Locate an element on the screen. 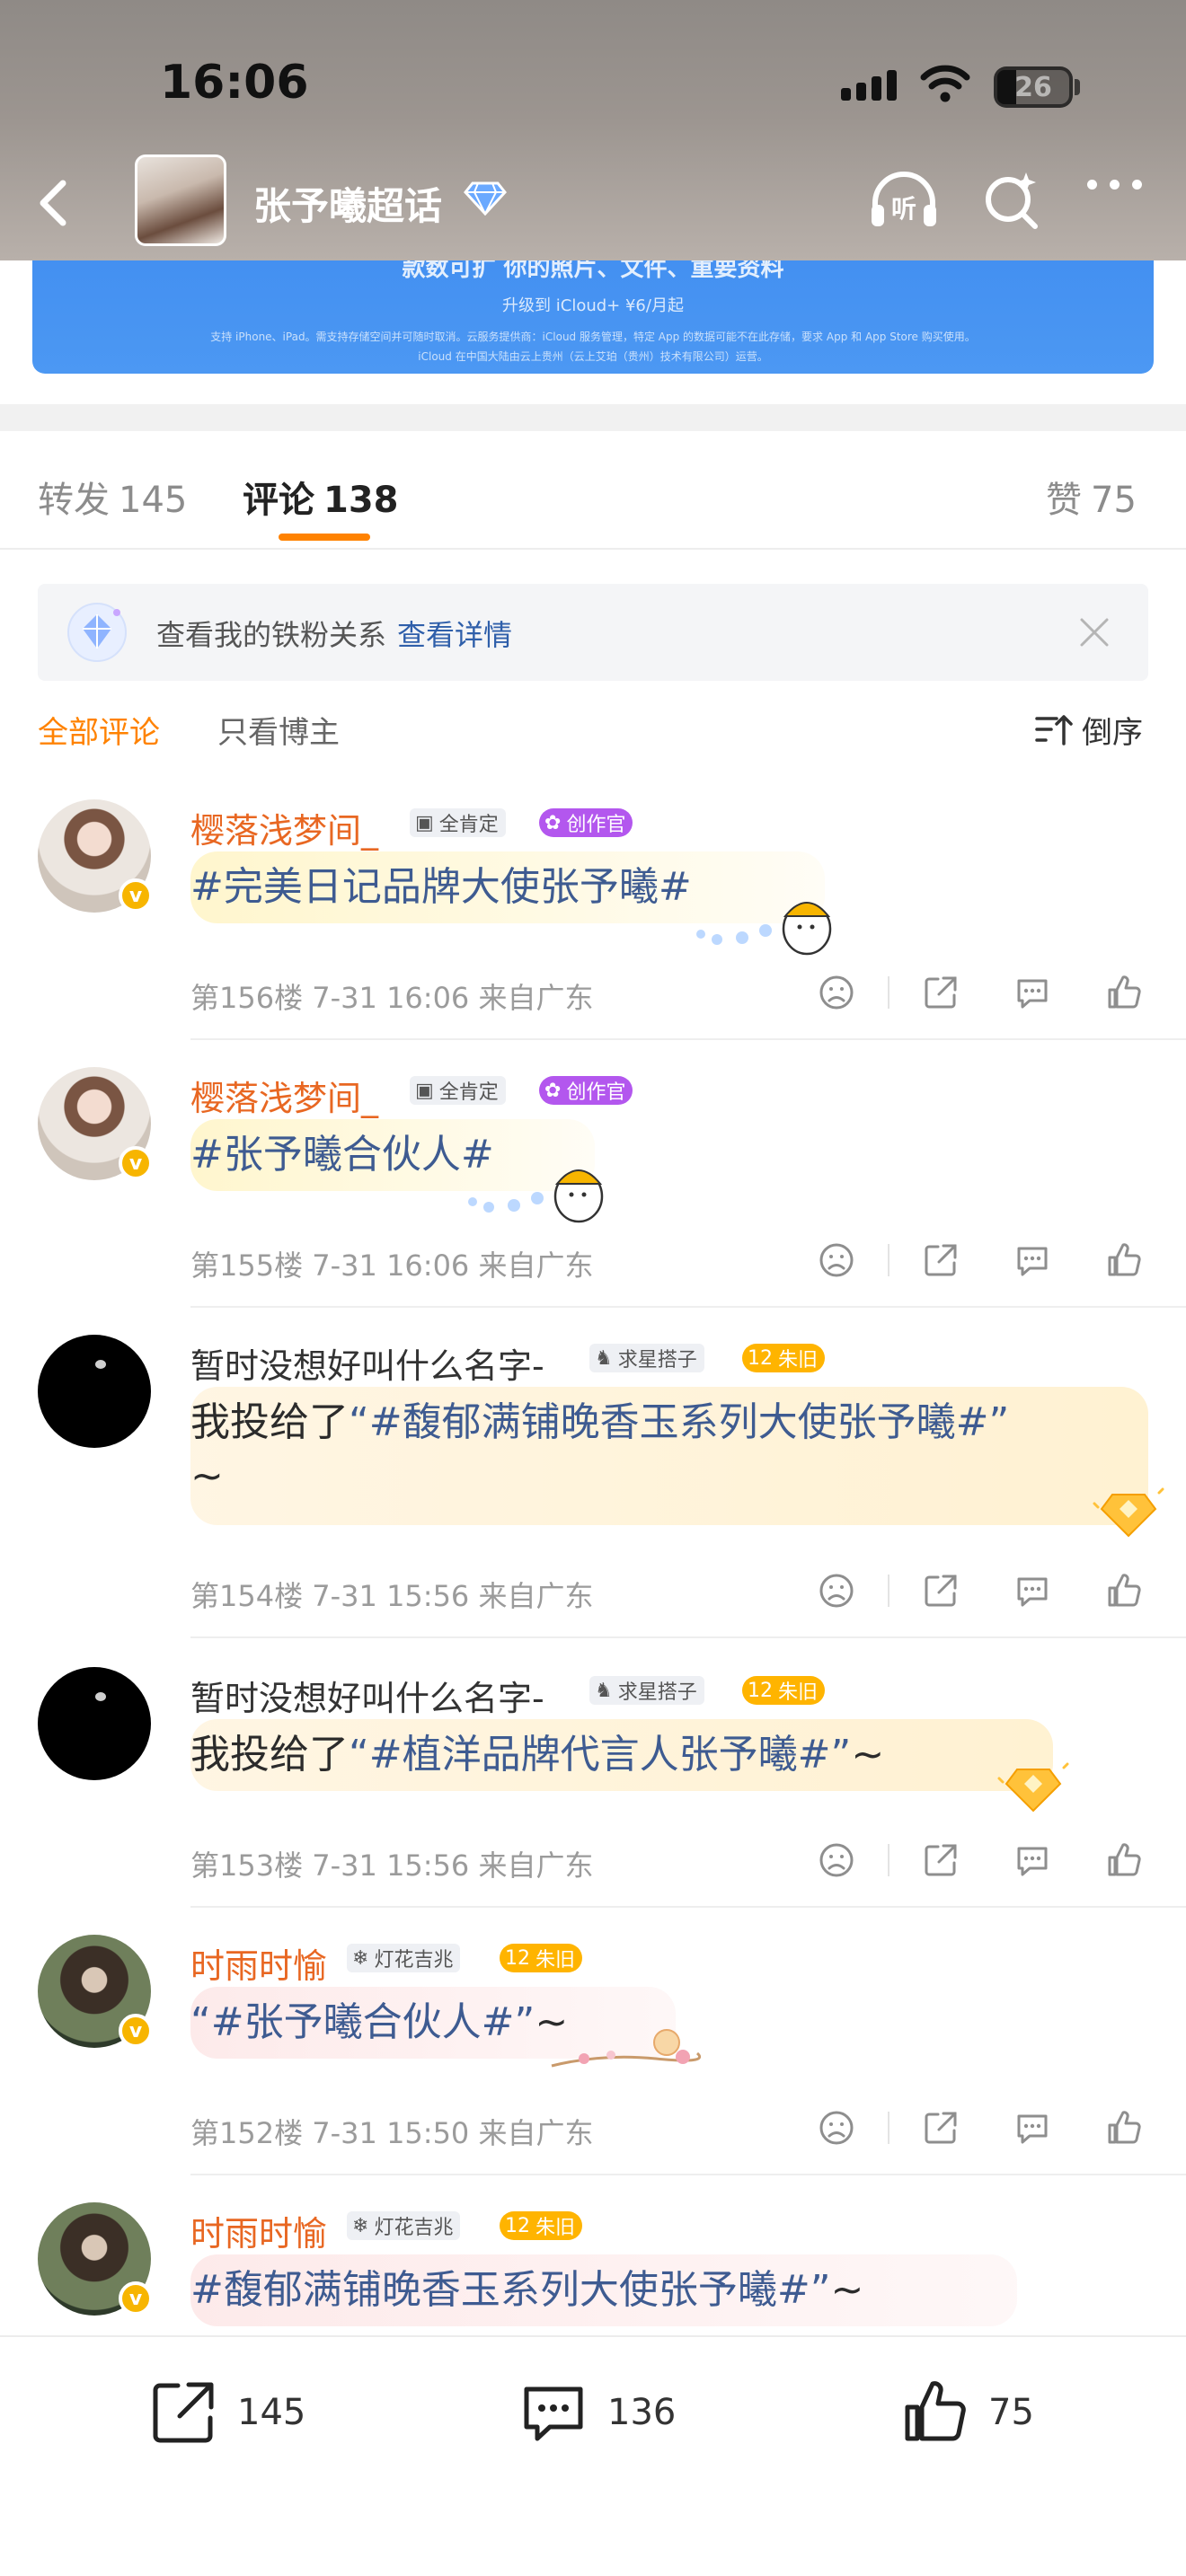 The width and height of the screenshot is (1186, 2576). tab-comment: 评论 138 is located at coordinates (321, 497).